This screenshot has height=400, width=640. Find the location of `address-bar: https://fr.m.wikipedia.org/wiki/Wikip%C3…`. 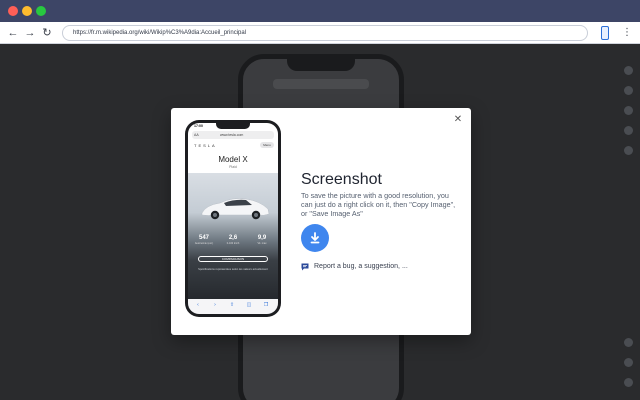

address-bar: https://fr.m.wikipedia.org/wiki/Wikip%C3… is located at coordinates (325, 33).